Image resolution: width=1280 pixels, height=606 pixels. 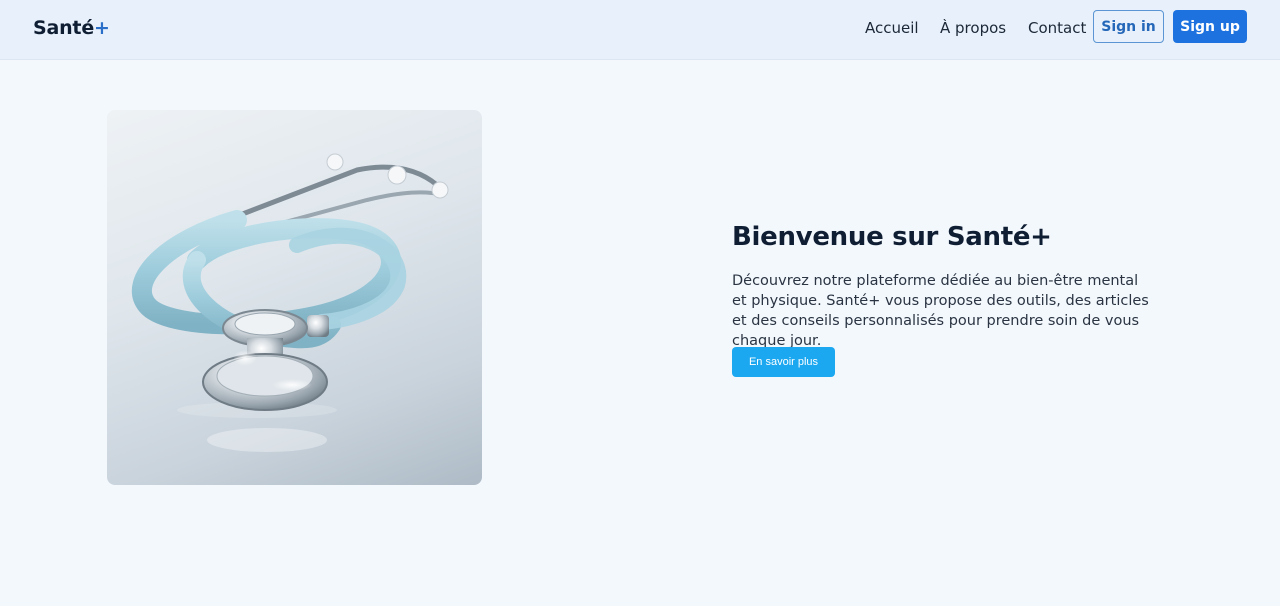 I want to click on learn-more-button: En savoir plus, so click(x=783, y=362).